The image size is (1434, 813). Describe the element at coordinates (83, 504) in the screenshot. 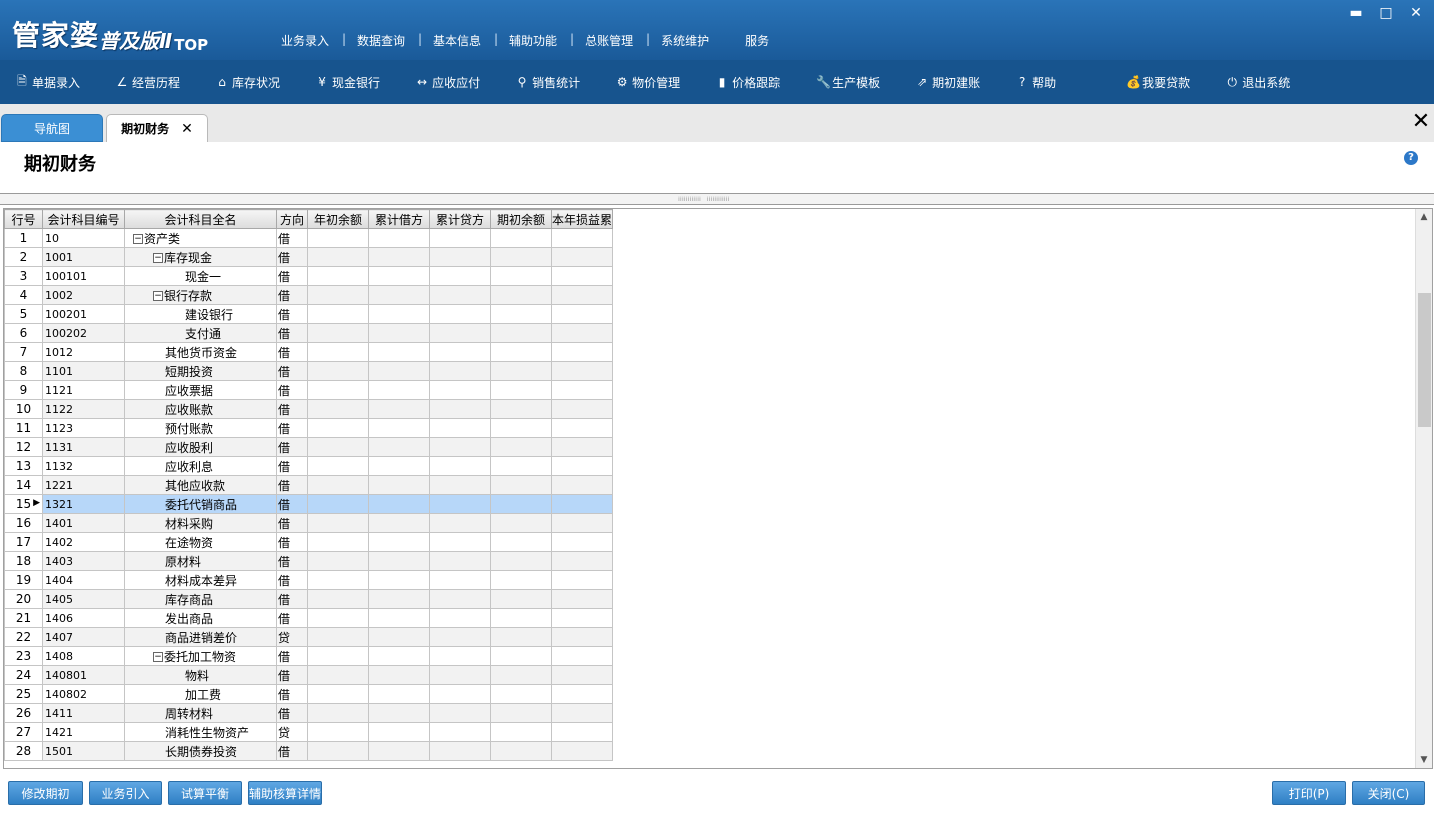

I see `account-code-cell: 1321` at that location.